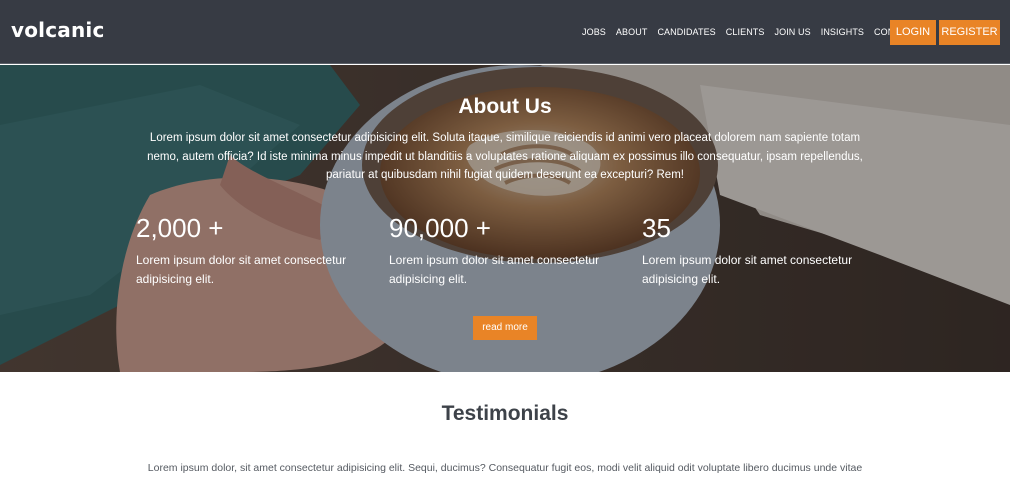  Describe the element at coordinates (180, 228) in the screenshot. I see `stat-value: 2,000 +` at that location.